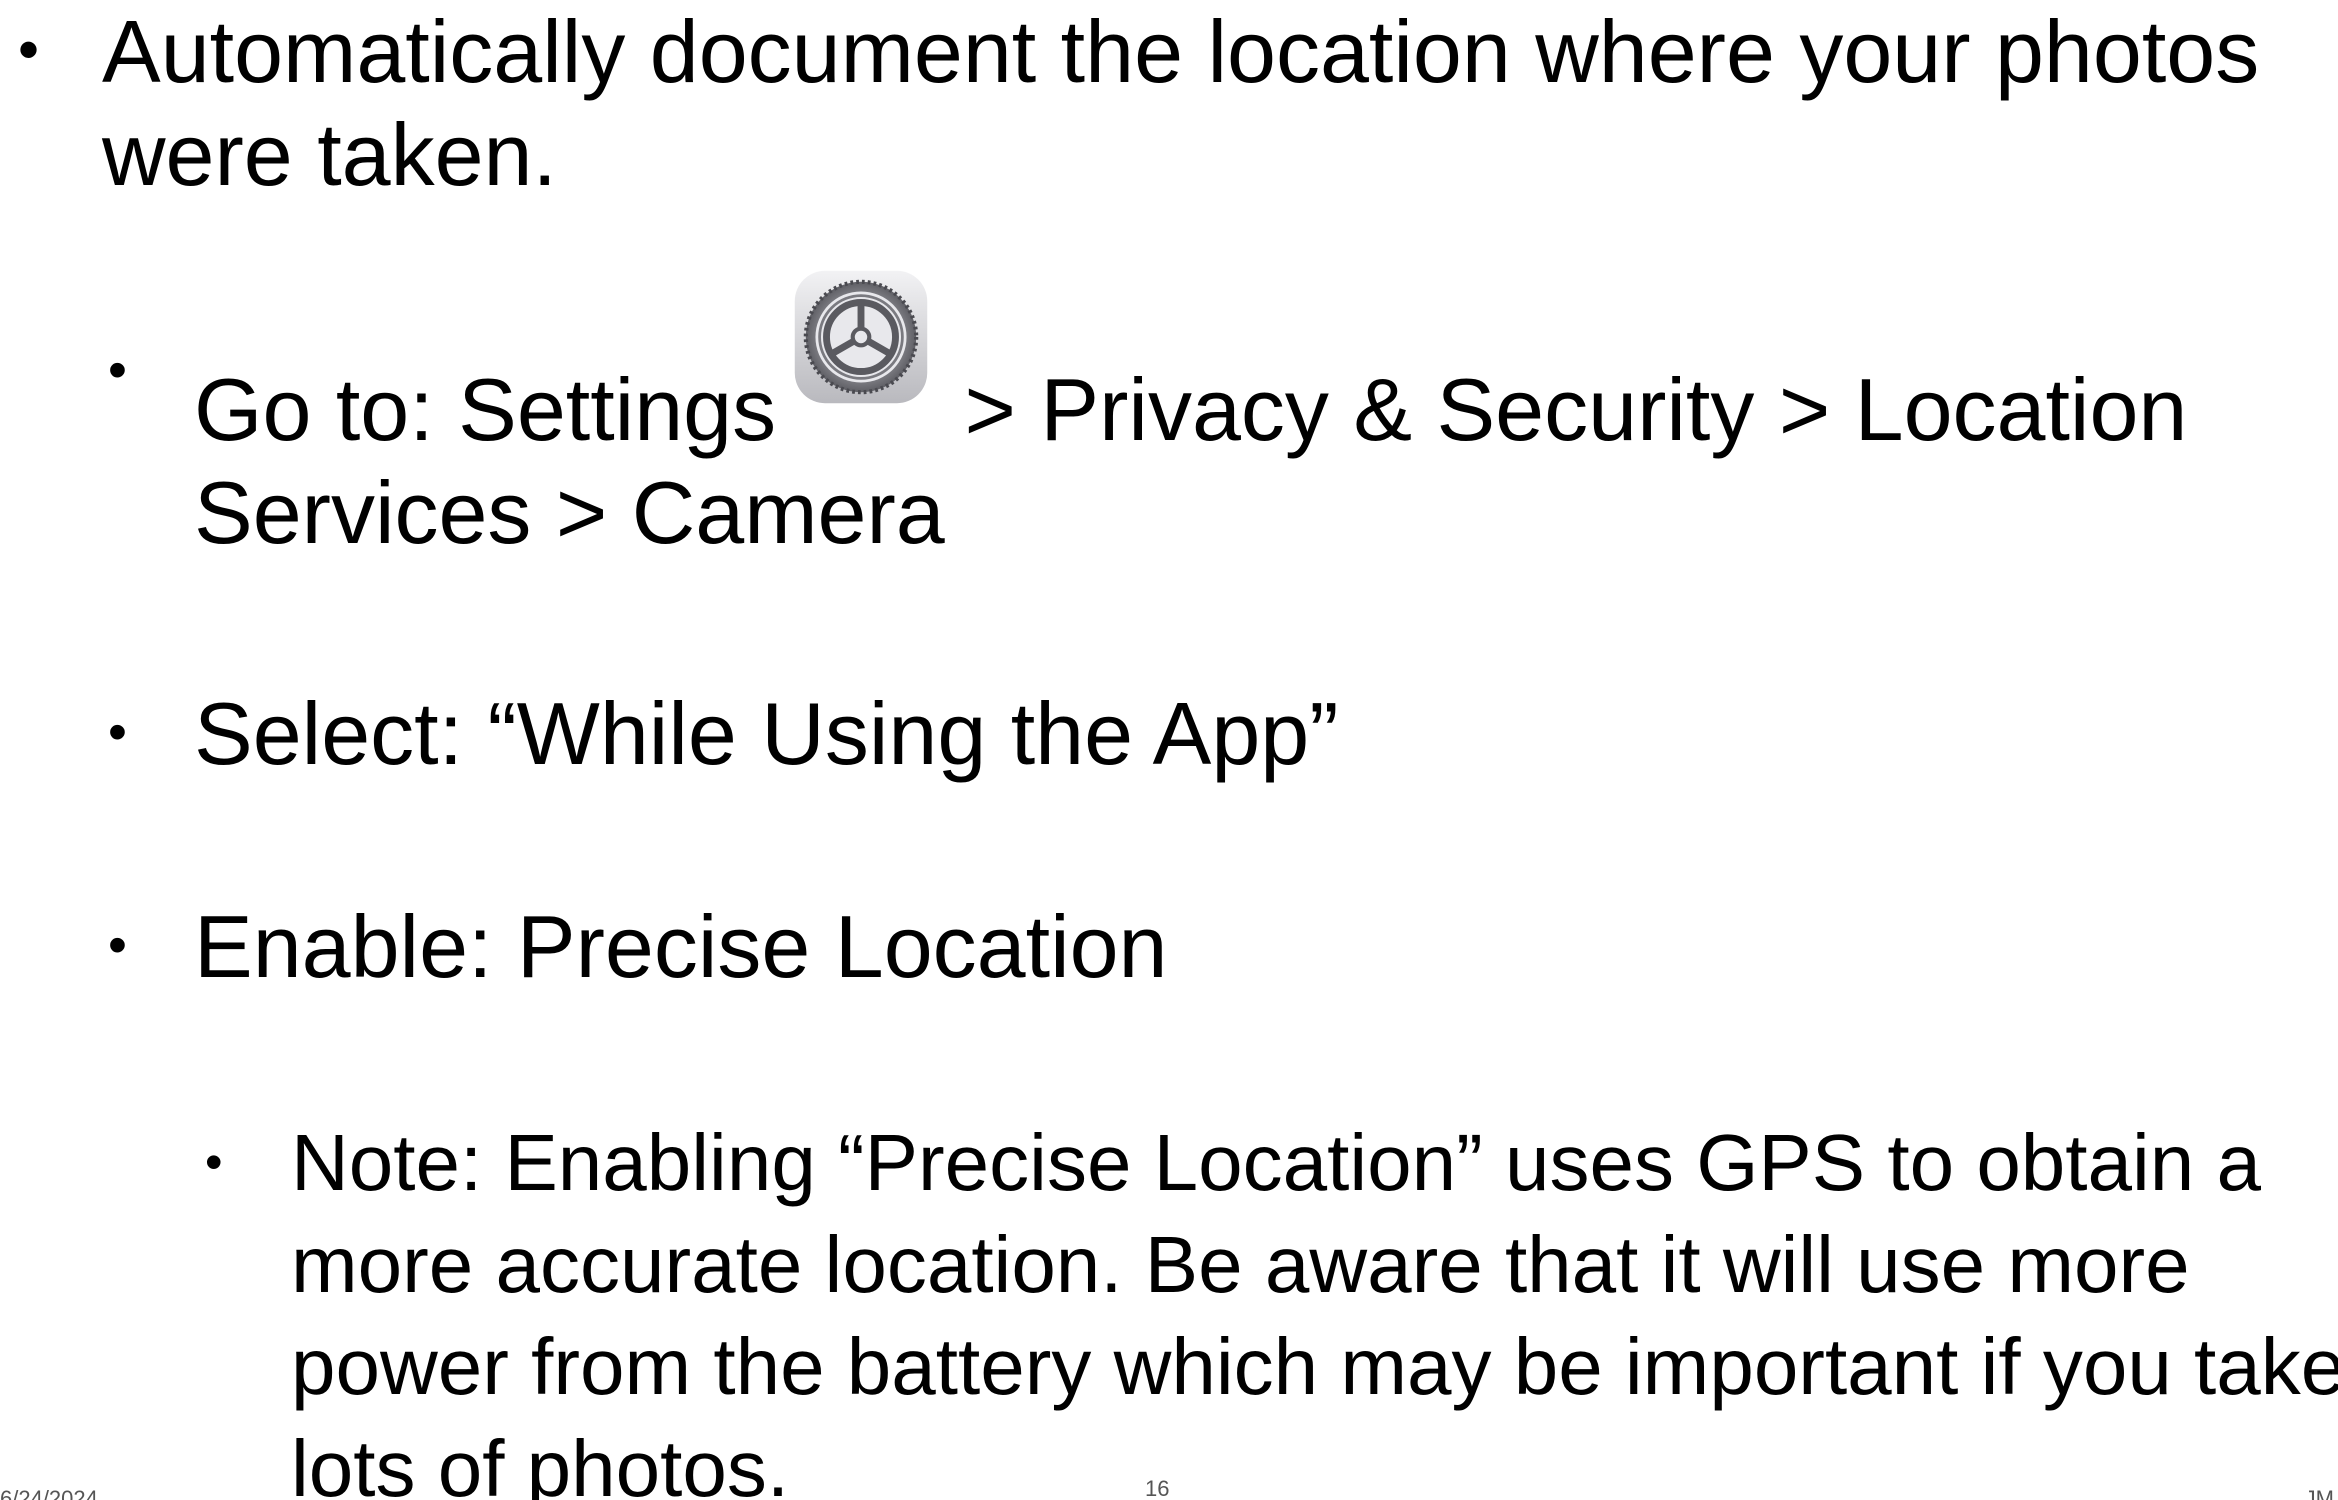  What do you see at coordinates (1201, 946) in the screenshot?
I see `bullet-enable: • Enable: Precise Location` at bounding box center [1201, 946].